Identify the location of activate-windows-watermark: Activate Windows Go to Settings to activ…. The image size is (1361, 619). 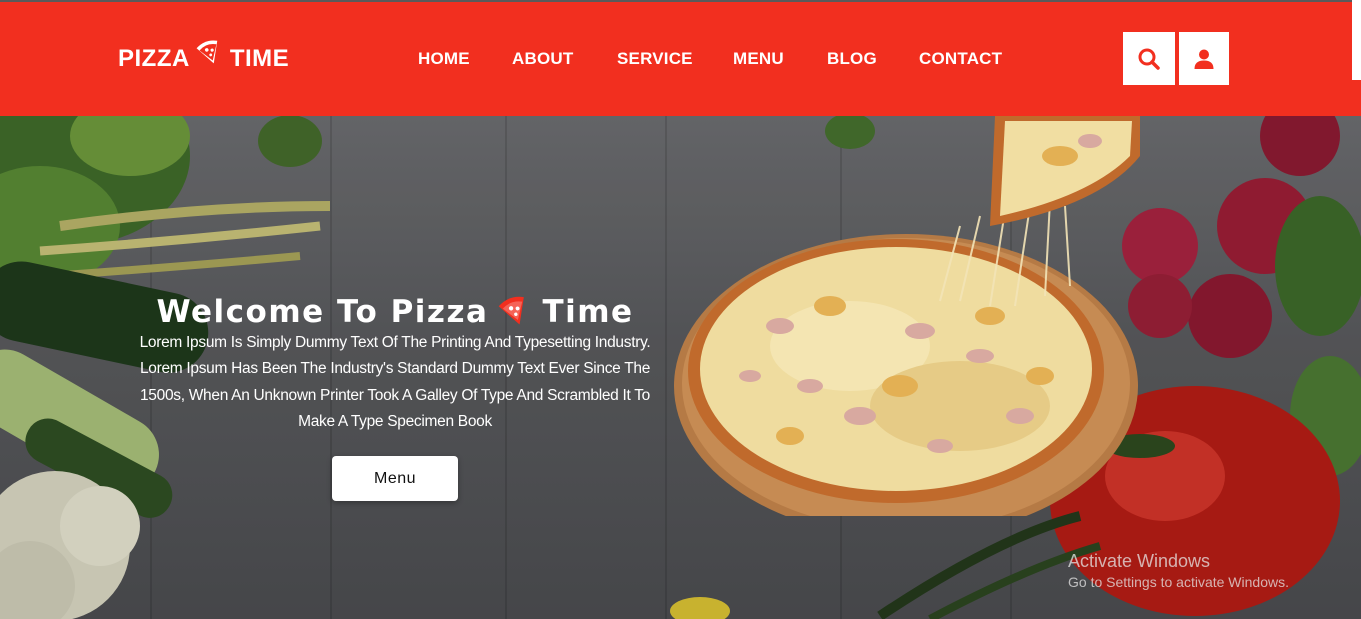
(1178, 571).